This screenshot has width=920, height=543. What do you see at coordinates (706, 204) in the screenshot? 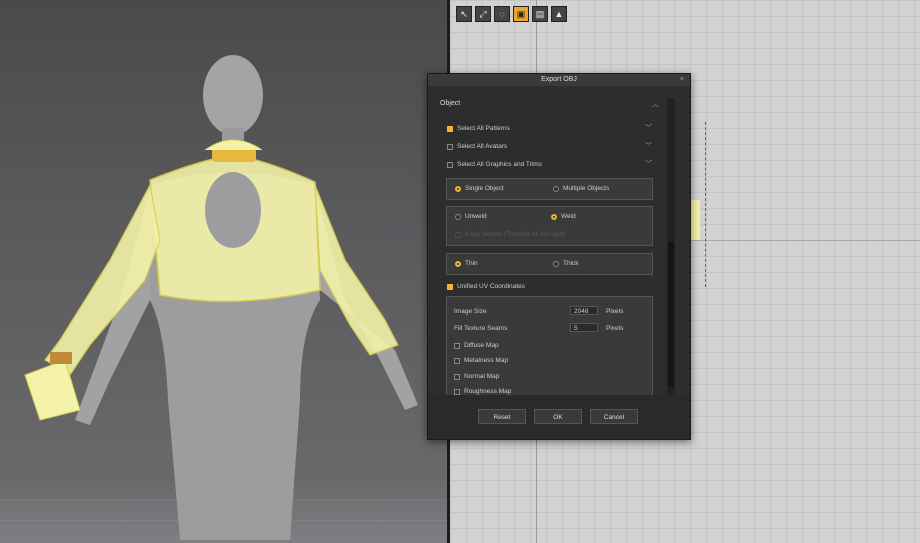
I see `selection-box` at bounding box center [706, 204].